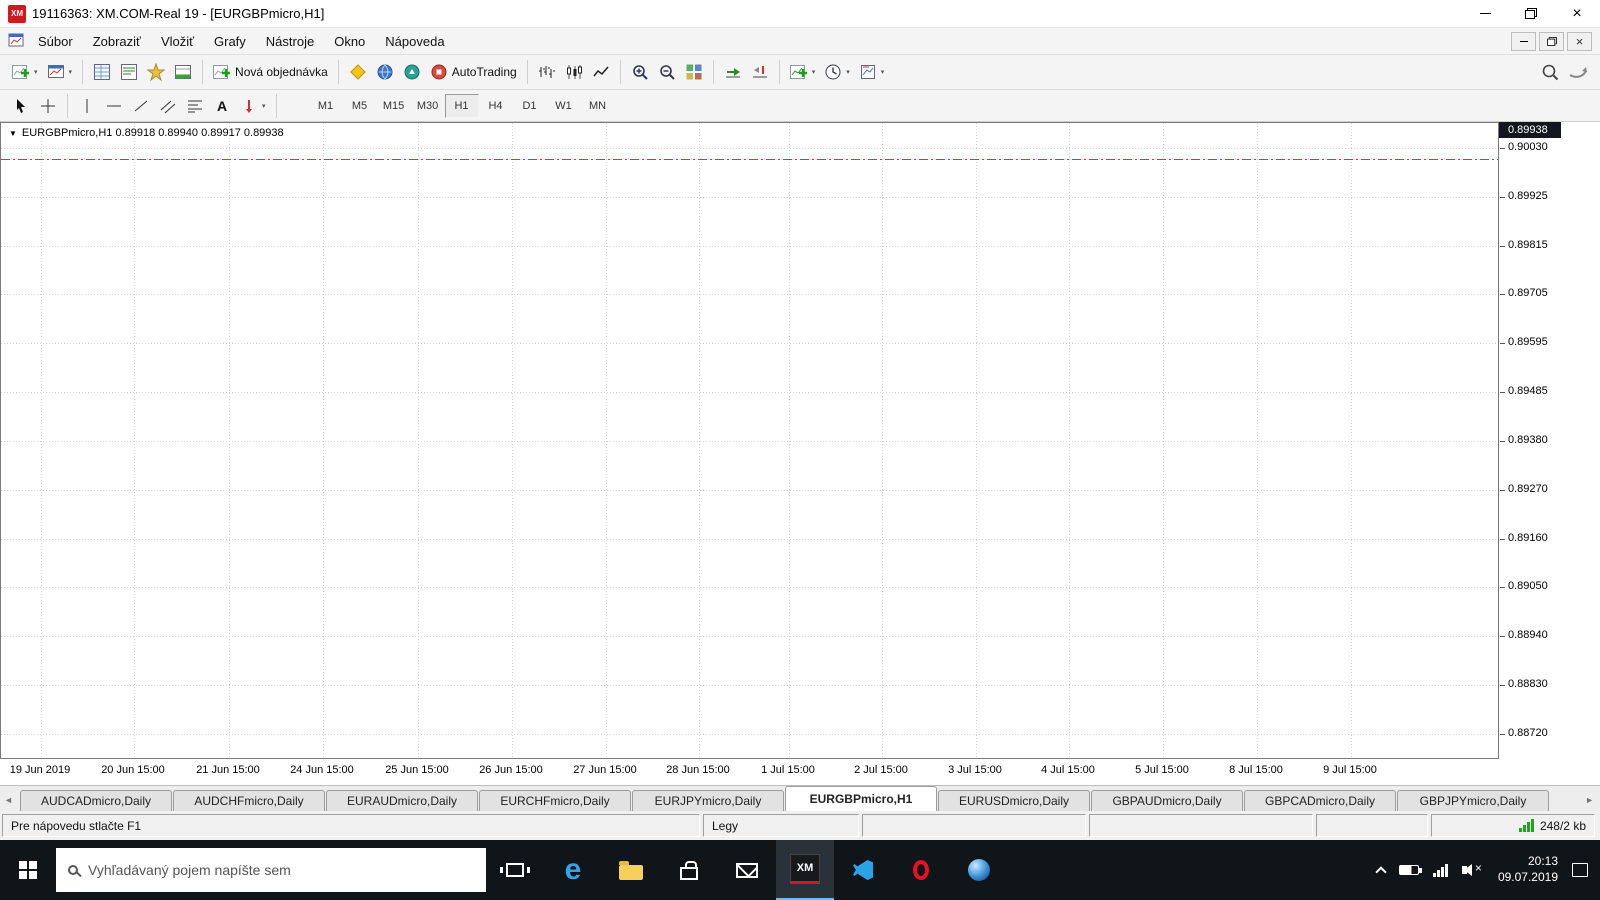  What do you see at coordinates (21, 106) in the screenshot?
I see `cursor-tool-button` at bounding box center [21, 106].